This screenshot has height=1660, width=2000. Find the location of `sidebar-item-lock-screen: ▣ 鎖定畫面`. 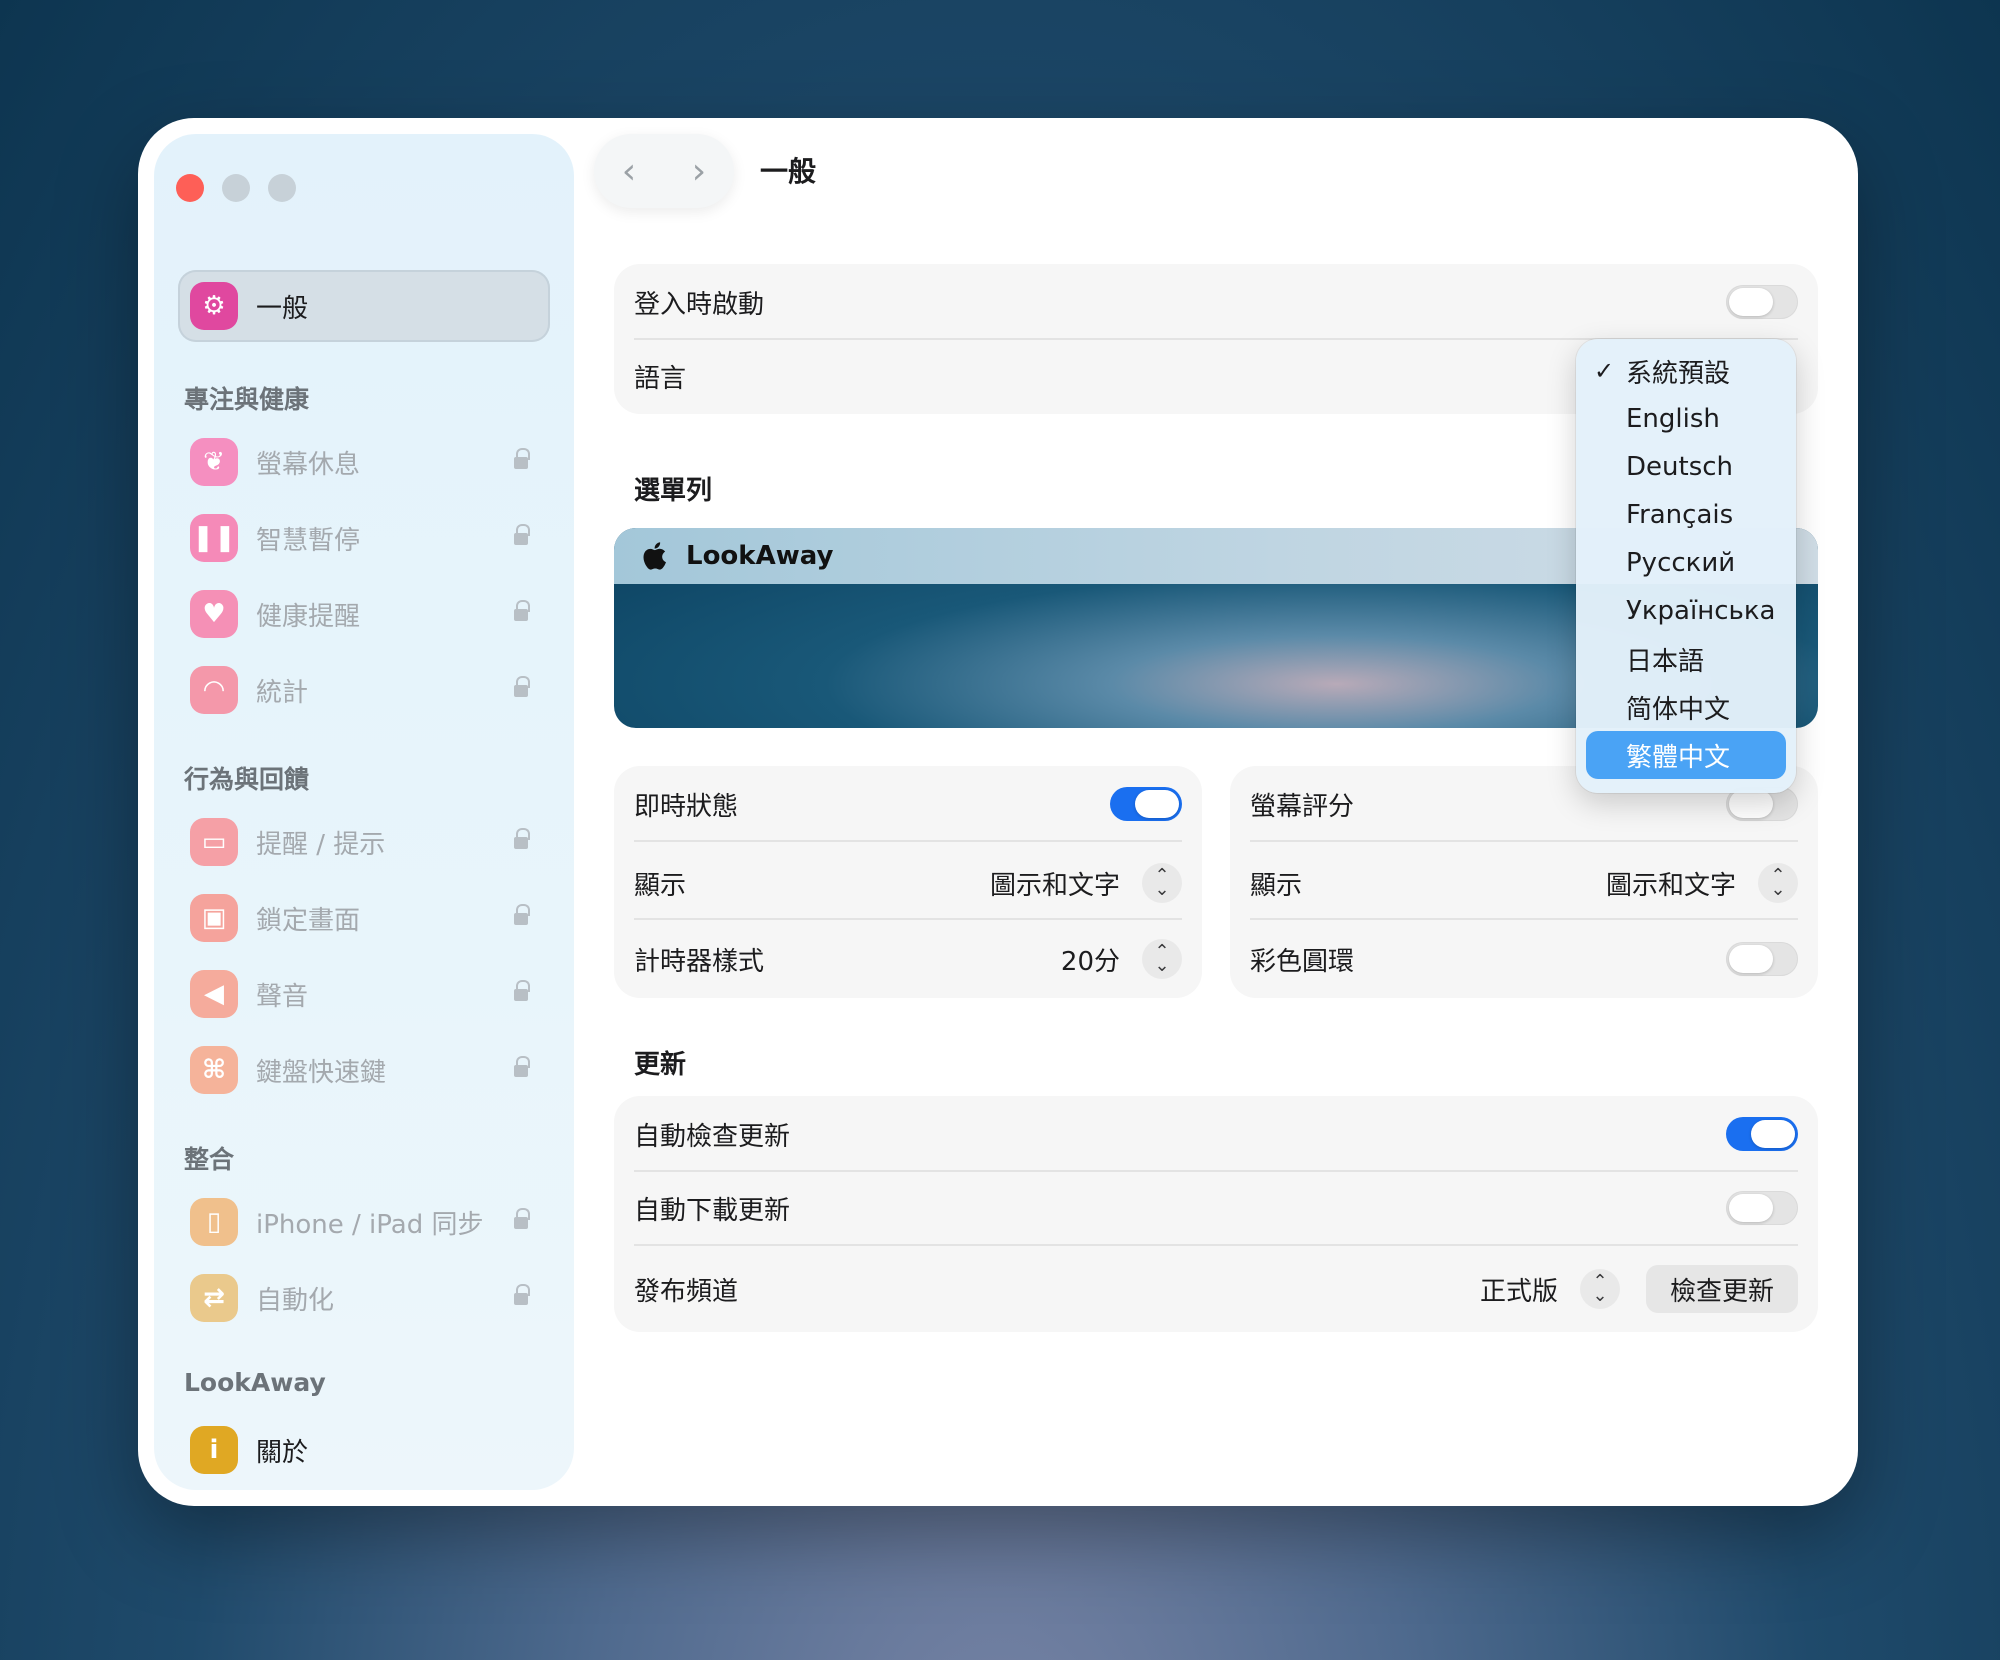

sidebar-item-lock-screen: ▣ 鎖定畫面 is located at coordinates (364, 918).